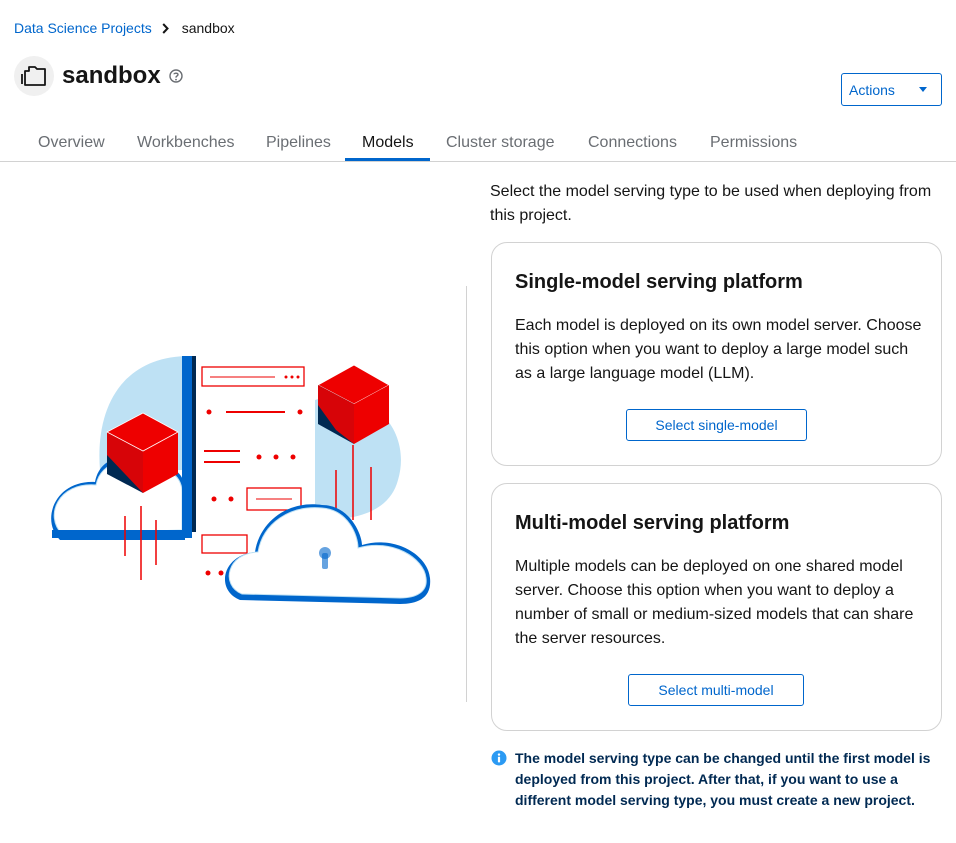  Describe the element at coordinates (659, 282) in the screenshot. I see `single-model-title: Single-model serving platform` at that location.